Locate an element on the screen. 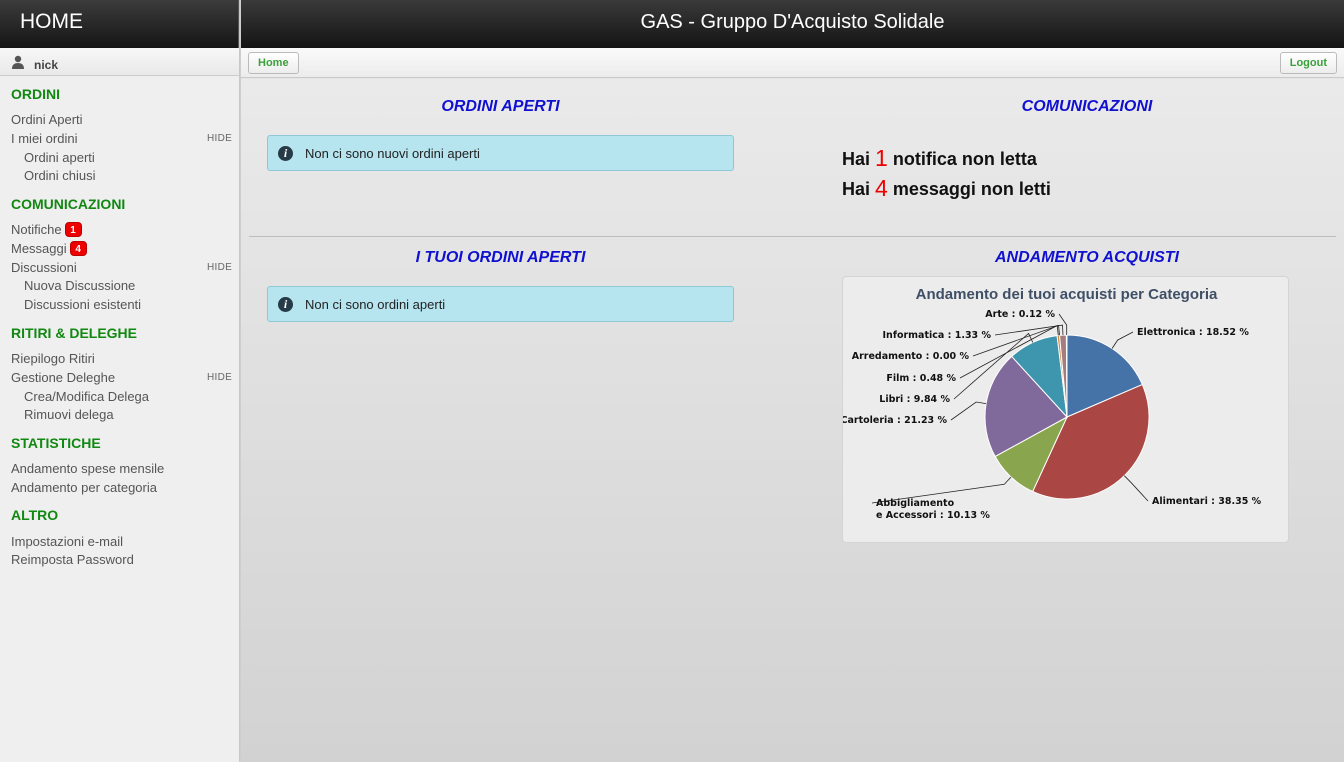 Image resolution: width=1344 pixels, height=762 pixels. section-altro: ALTRO is located at coordinates (35, 515).